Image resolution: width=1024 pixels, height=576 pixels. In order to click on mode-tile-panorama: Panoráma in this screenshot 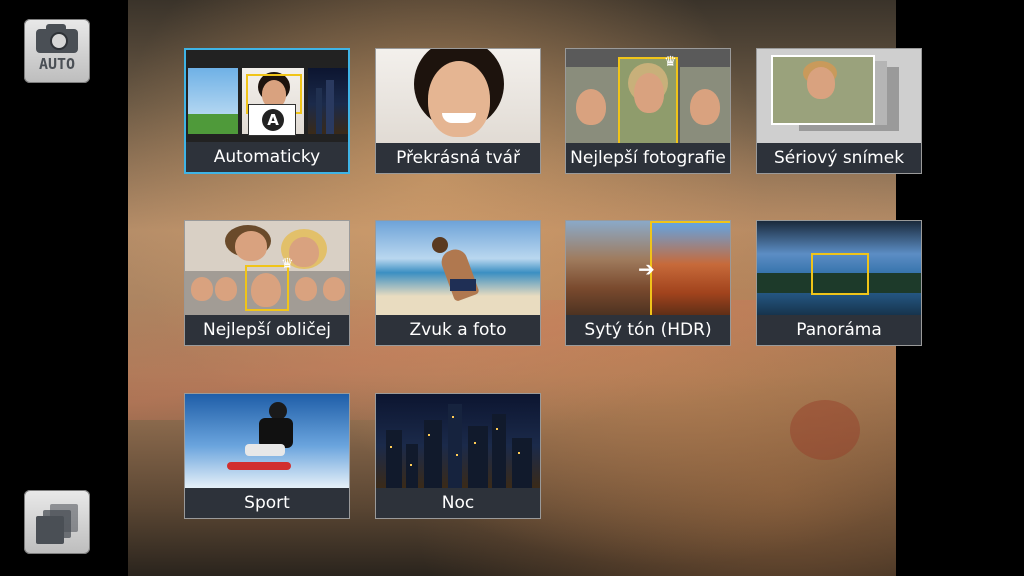, I will do `click(839, 283)`.